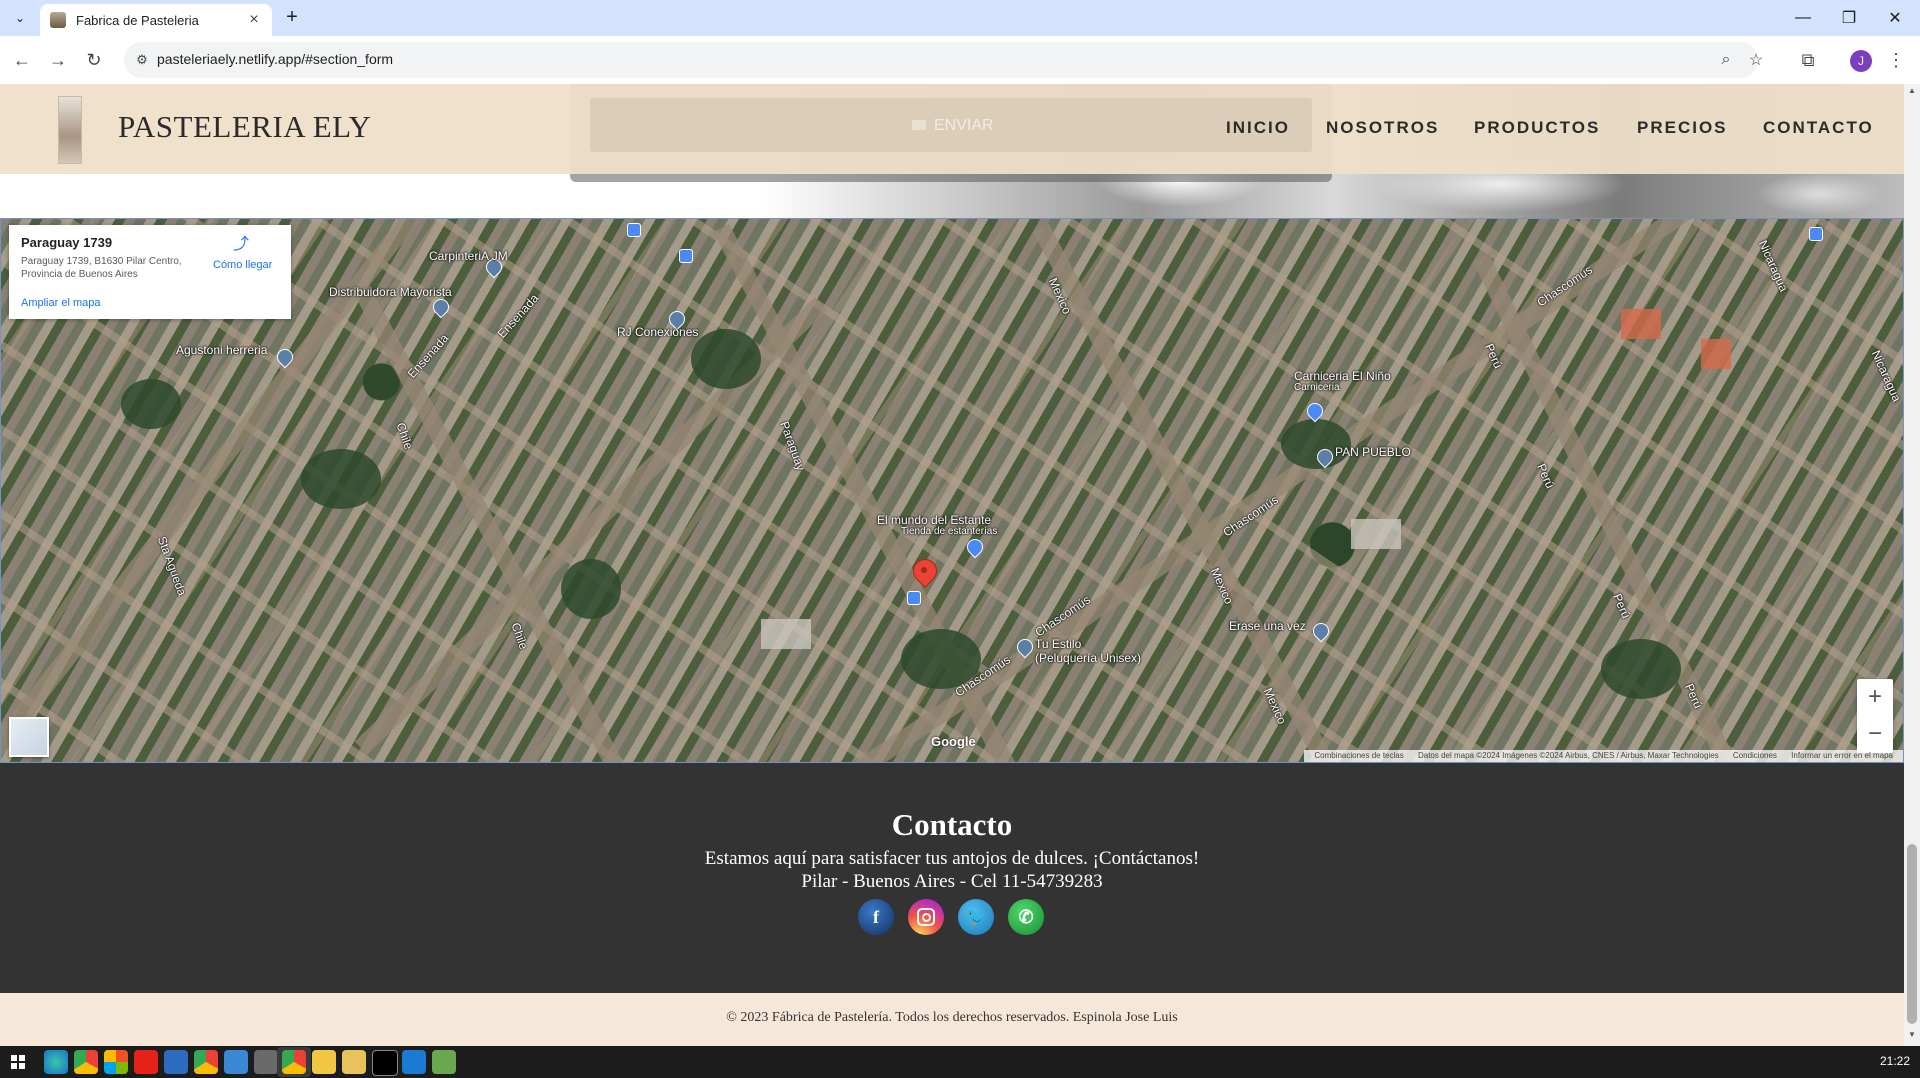 Image resolution: width=1920 pixels, height=1078 pixels. Describe the element at coordinates (1358, 755) in the screenshot. I see `keyboard-shortcuts-link: Combinaciones de teclas` at that location.